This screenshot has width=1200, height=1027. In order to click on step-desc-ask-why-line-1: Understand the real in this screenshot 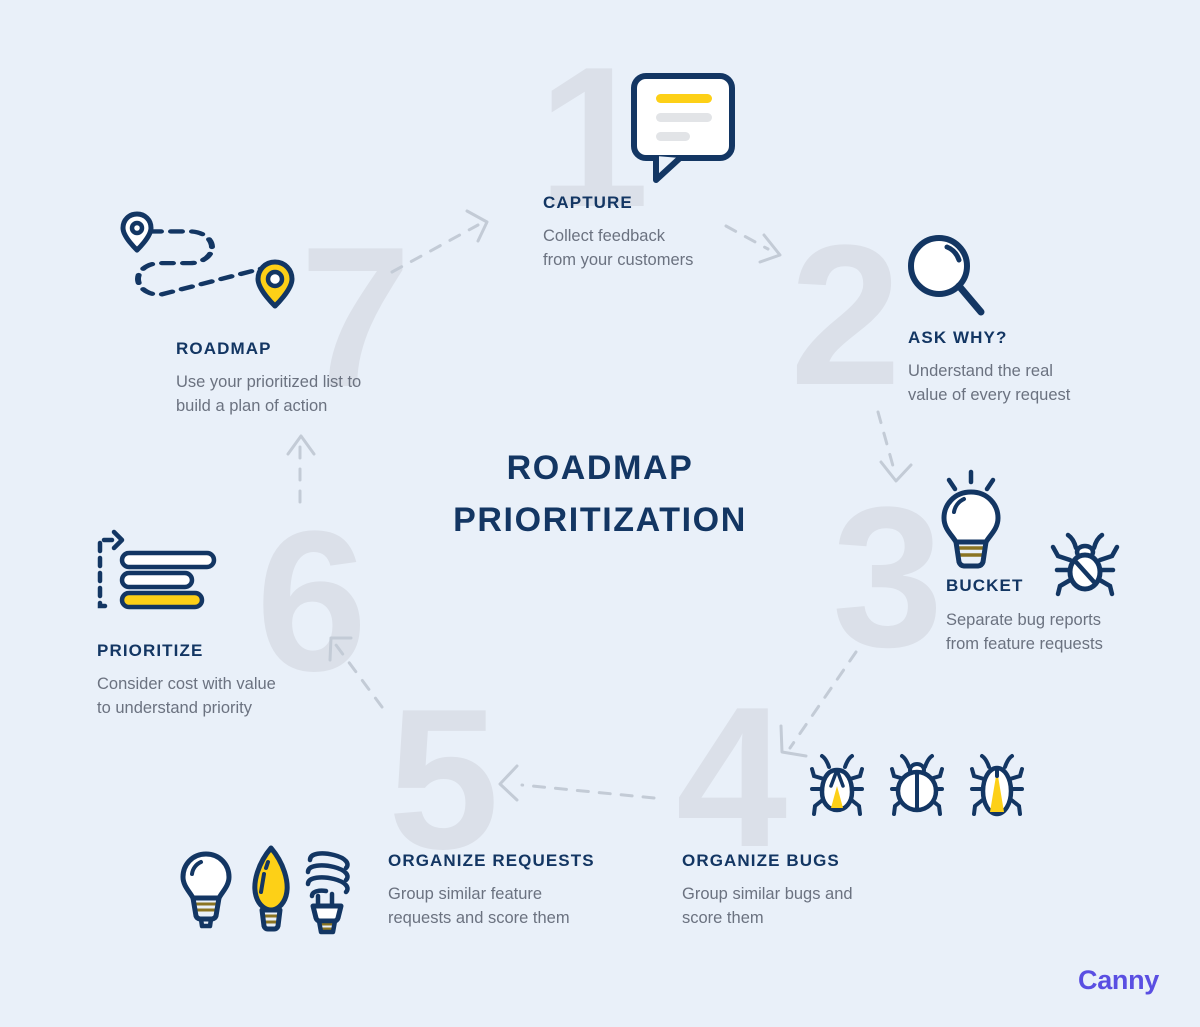, I will do `click(980, 371)`.